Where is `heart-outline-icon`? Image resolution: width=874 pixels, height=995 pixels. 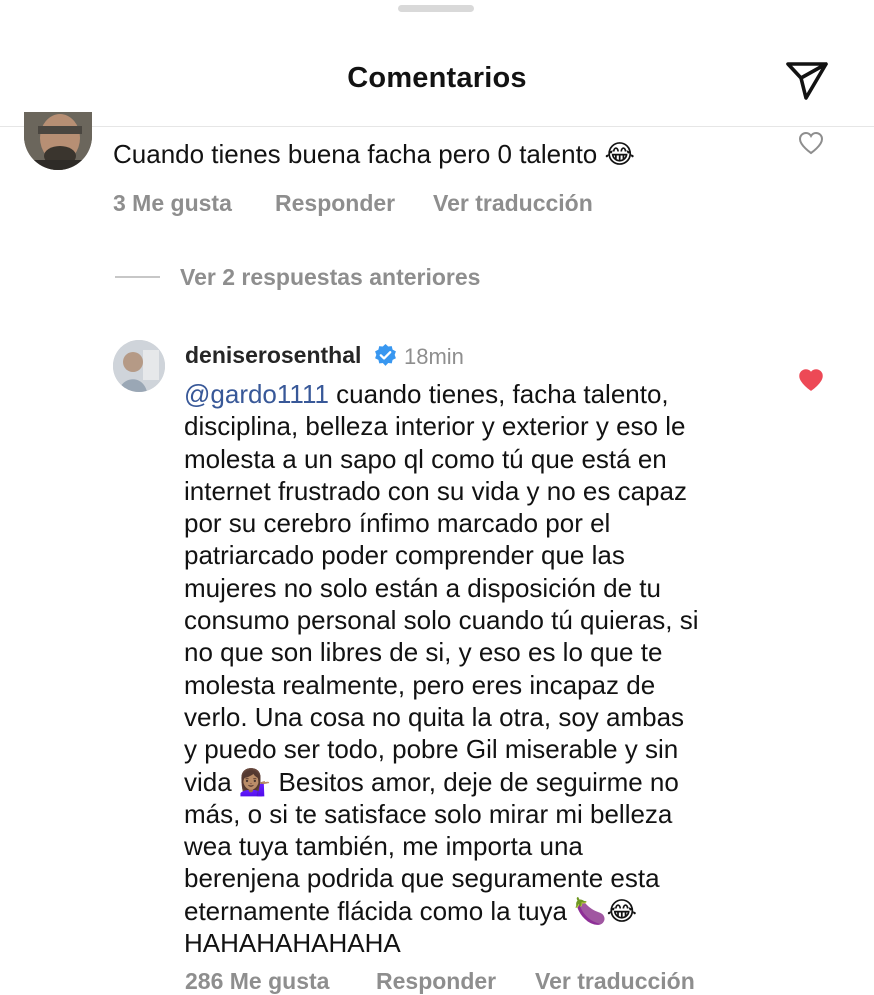
heart-outline-icon is located at coordinates (811, 143).